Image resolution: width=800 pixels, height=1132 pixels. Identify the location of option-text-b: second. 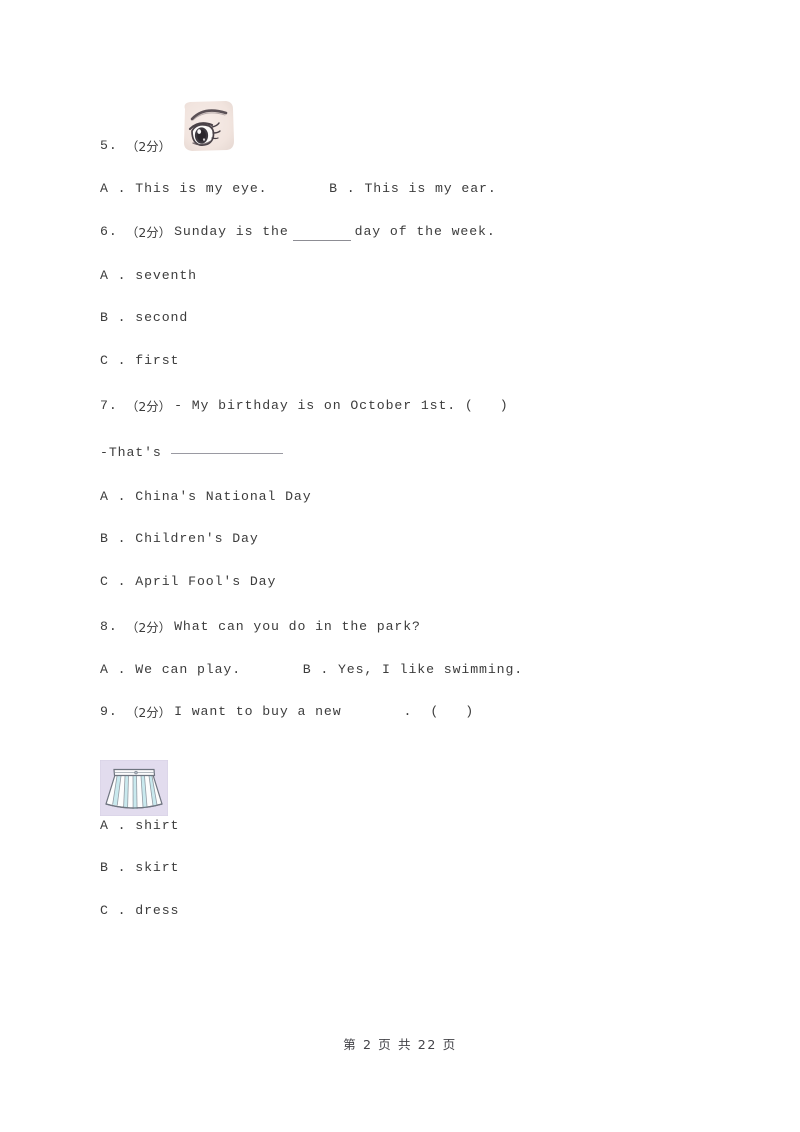
(161, 317).